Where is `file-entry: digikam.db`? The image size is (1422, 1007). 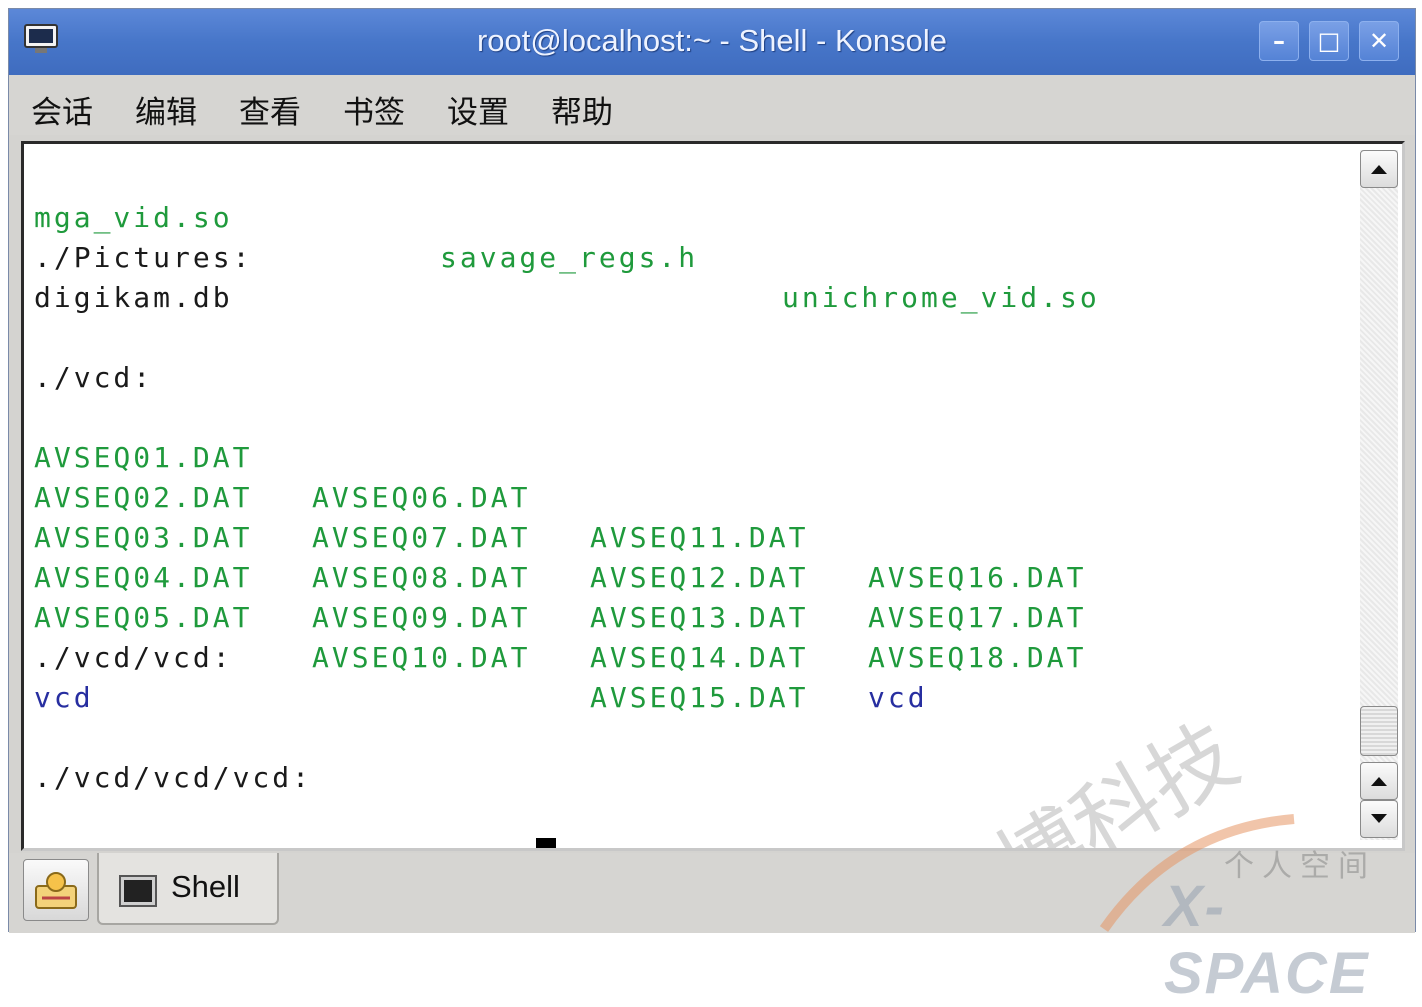
file-entry: digikam.db is located at coordinates (133, 297).